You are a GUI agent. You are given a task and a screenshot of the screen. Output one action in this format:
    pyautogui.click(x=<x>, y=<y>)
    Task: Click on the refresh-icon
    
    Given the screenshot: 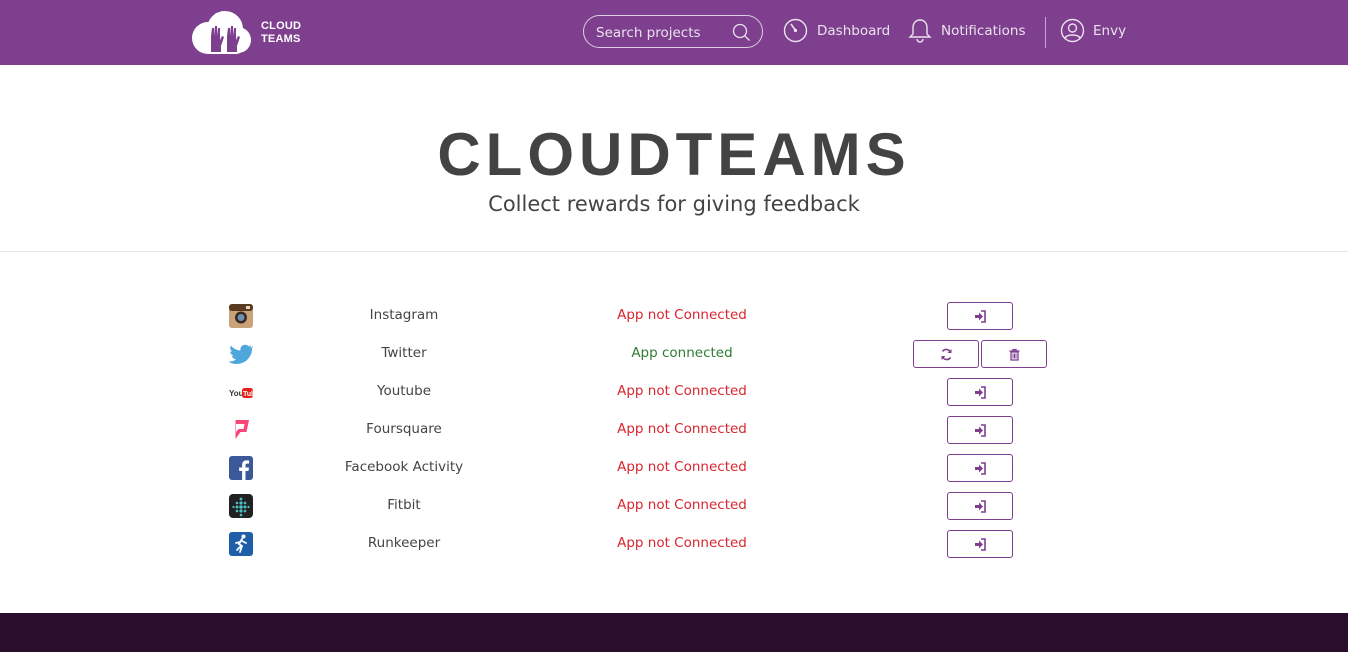 What is the action you would take?
    pyautogui.click(x=946, y=354)
    